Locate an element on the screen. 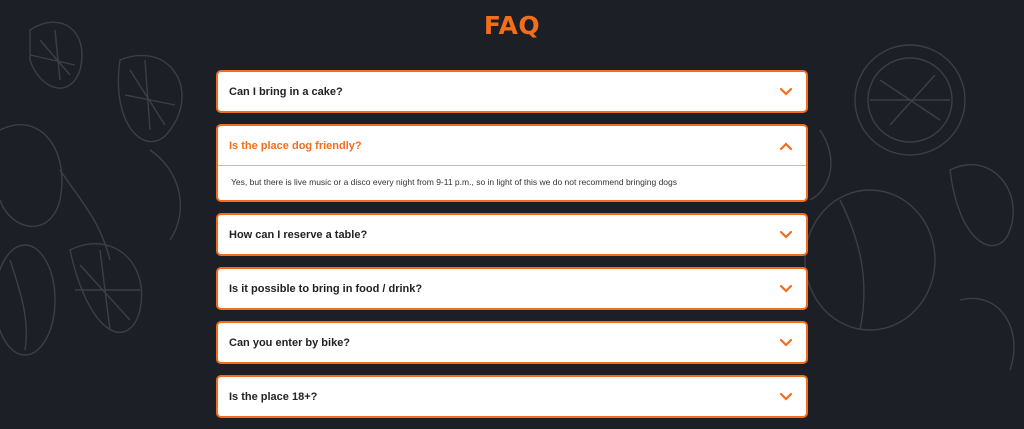  faq-question-toggle: Can I bring in a cake? is located at coordinates (512, 91).